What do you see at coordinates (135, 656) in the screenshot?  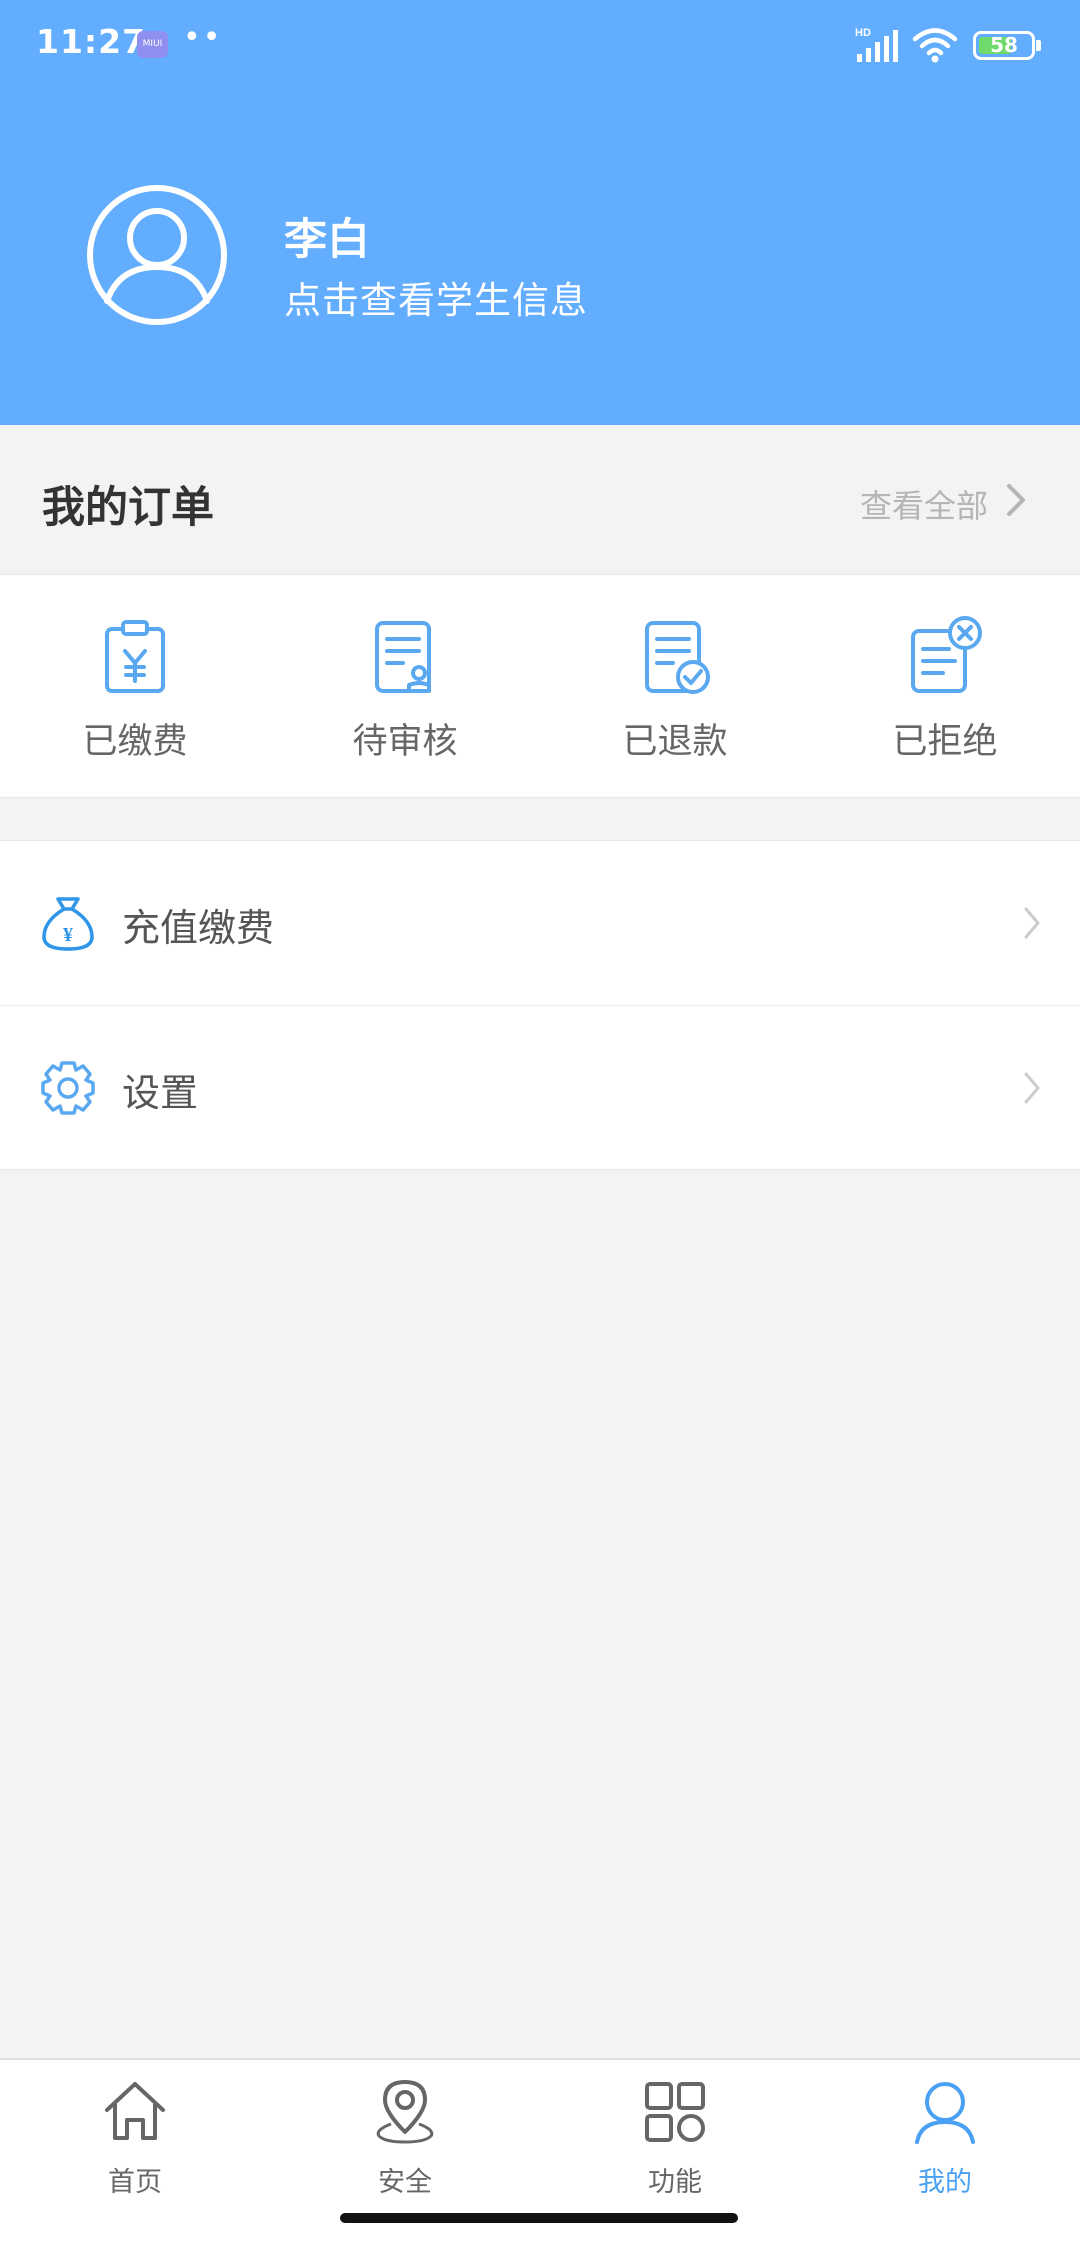 I see `paid-clipboard-icon` at bounding box center [135, 656].